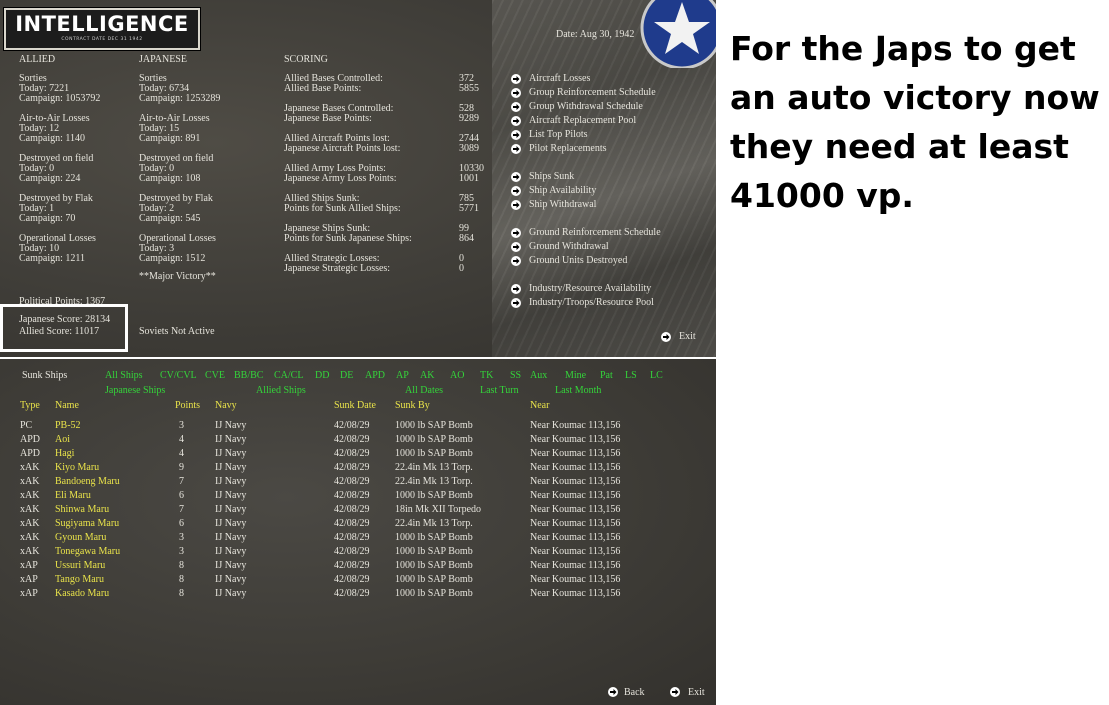  I want to click on filter-de: DE, so click(346, 376).